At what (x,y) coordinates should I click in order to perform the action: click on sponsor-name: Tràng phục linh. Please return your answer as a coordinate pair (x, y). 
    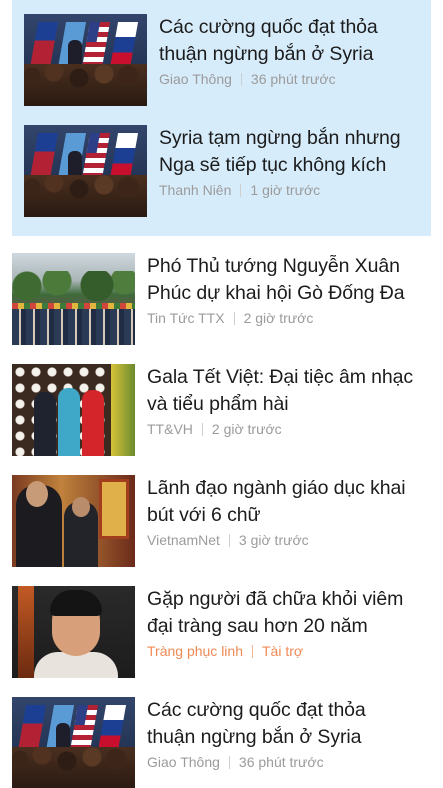
    Looking at the image, I should click on (195, 651).